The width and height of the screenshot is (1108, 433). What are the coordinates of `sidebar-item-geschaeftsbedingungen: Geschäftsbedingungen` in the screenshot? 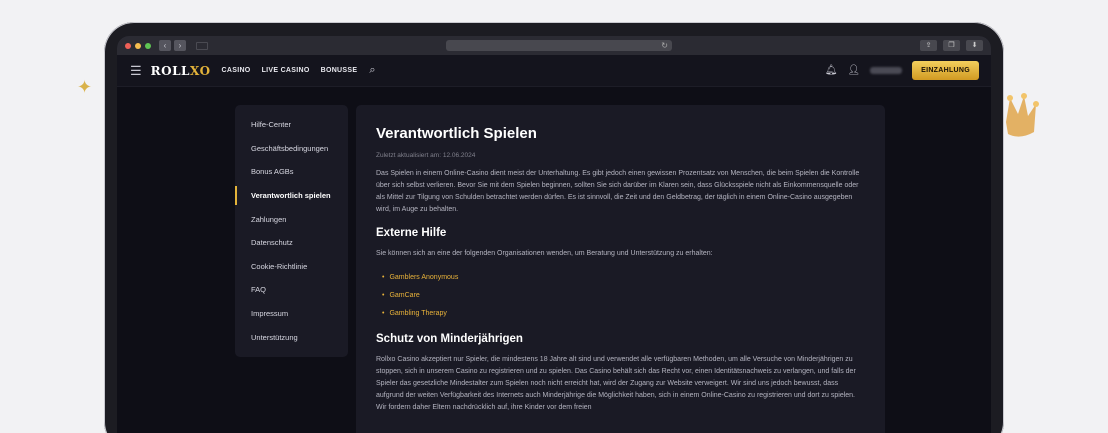 It's located at (291, 149).